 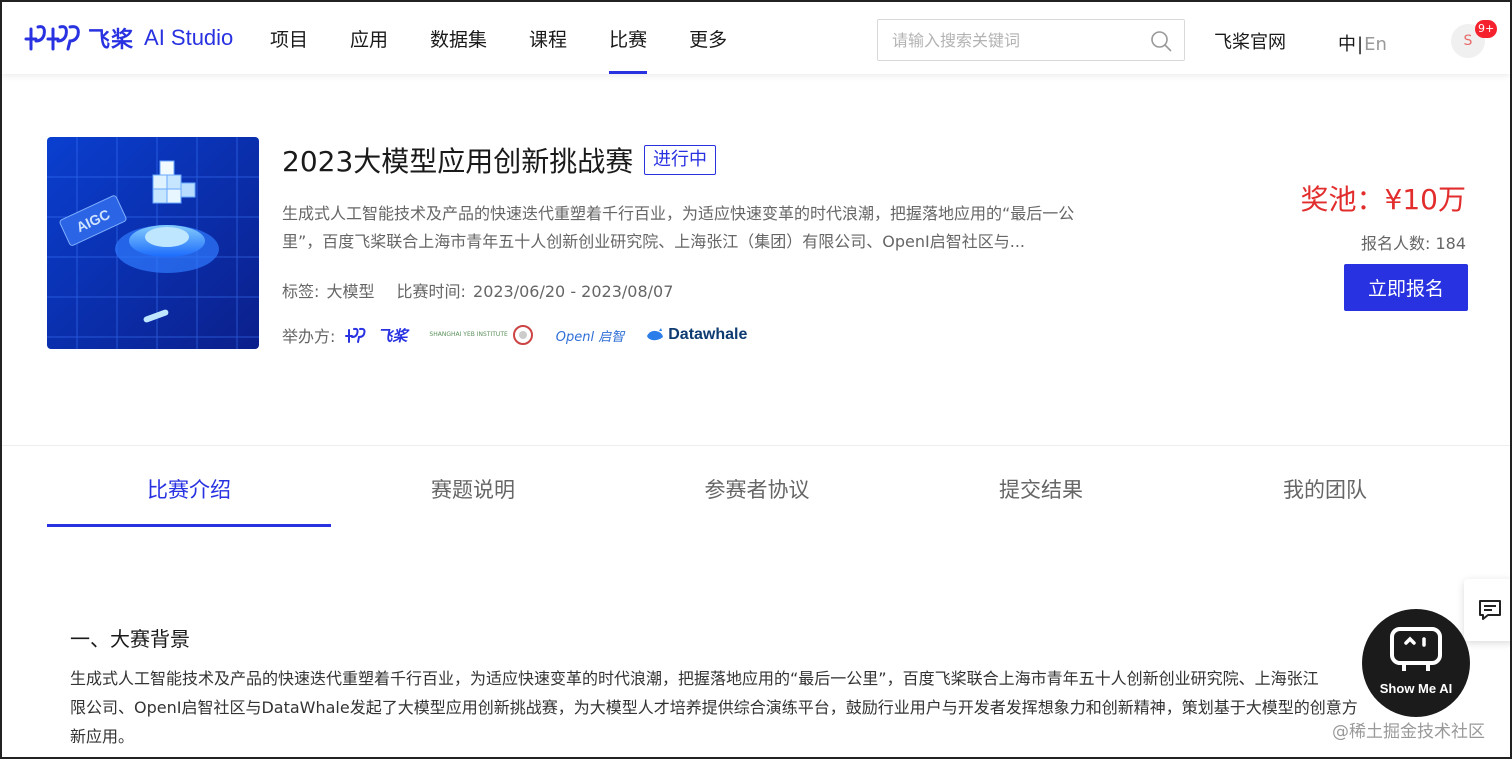 What do you see at coordinates (369, 38) in the screenshot?
I see `nav-item-apps: 应用` at bounding box center [369, 38].